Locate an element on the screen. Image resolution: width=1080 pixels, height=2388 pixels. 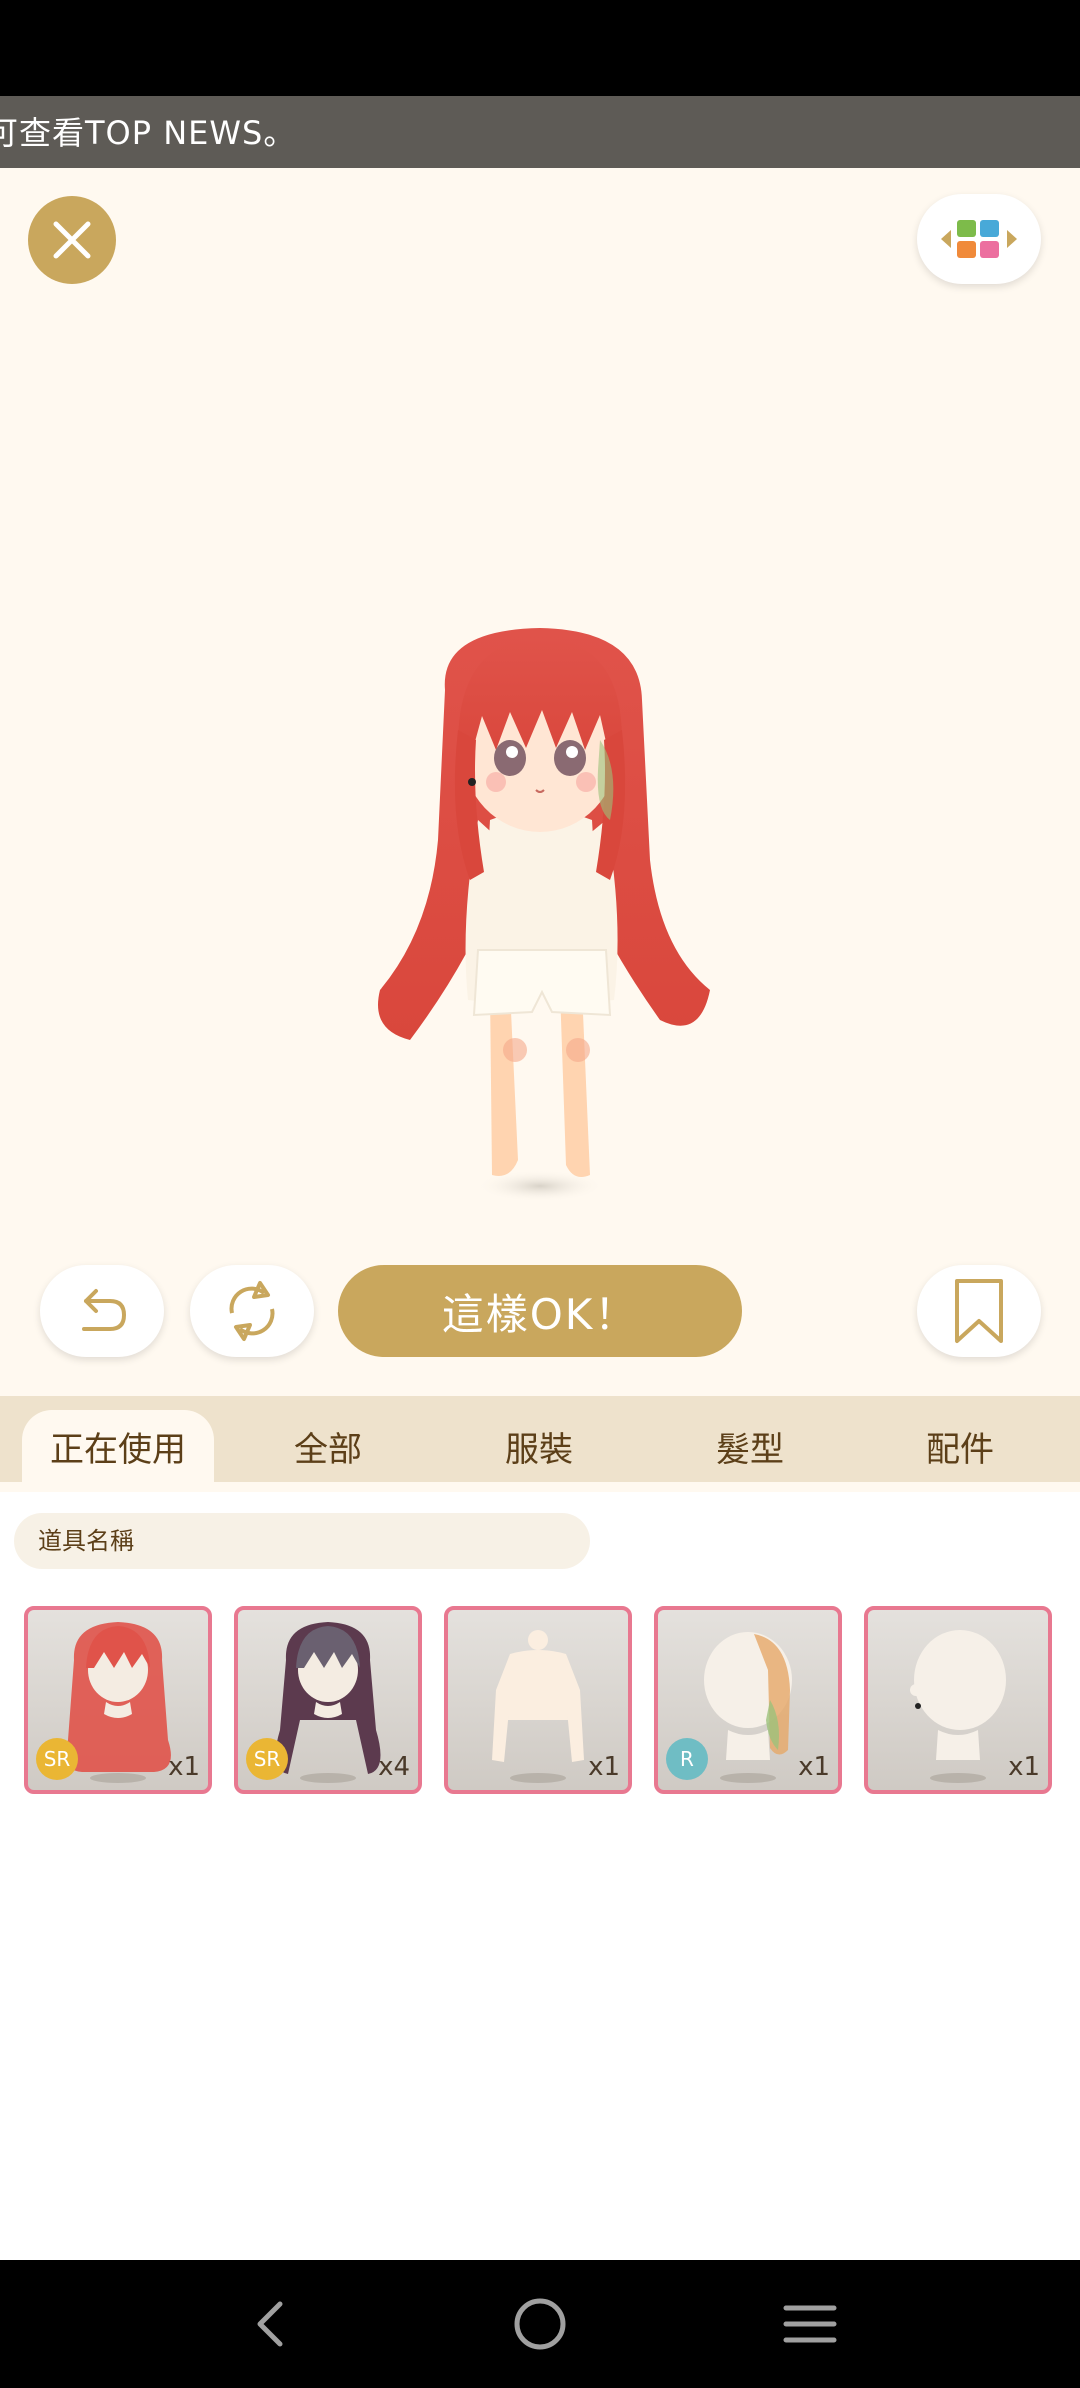
back-icon is located at coordinates (270, 2324).